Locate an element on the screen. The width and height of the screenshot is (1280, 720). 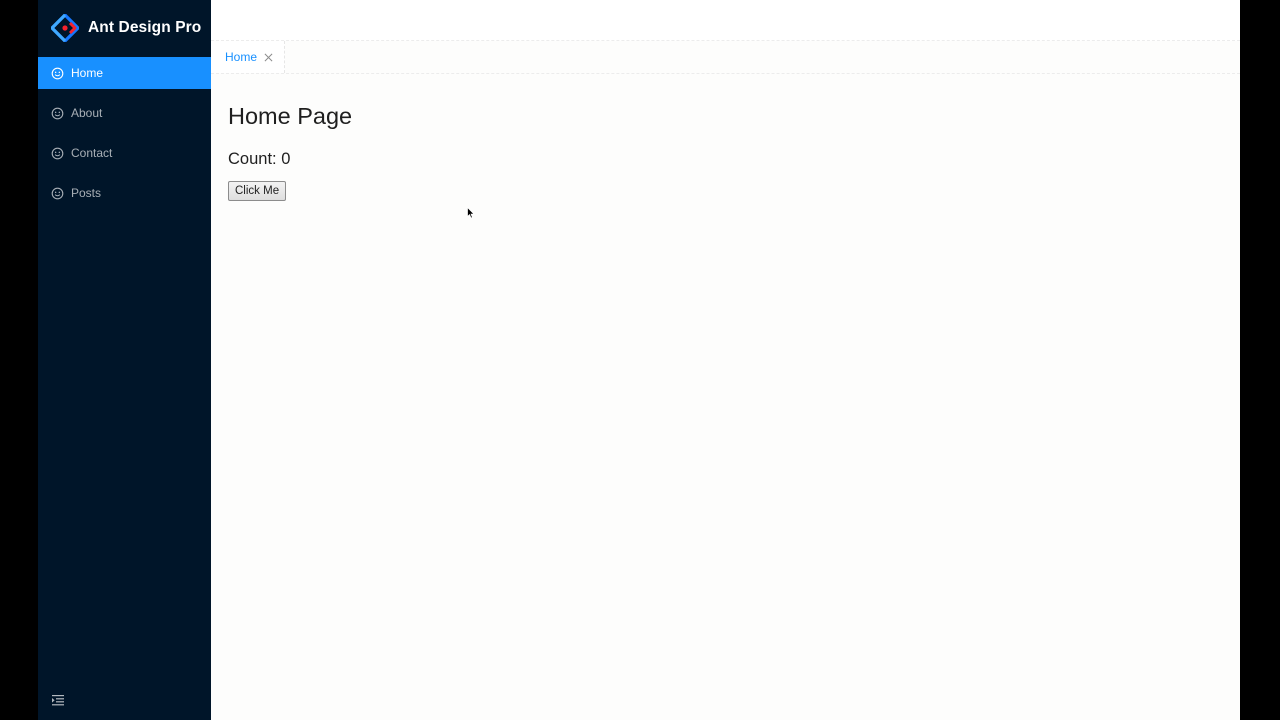
page-title: Home Page is located at coordinates (290, 116).